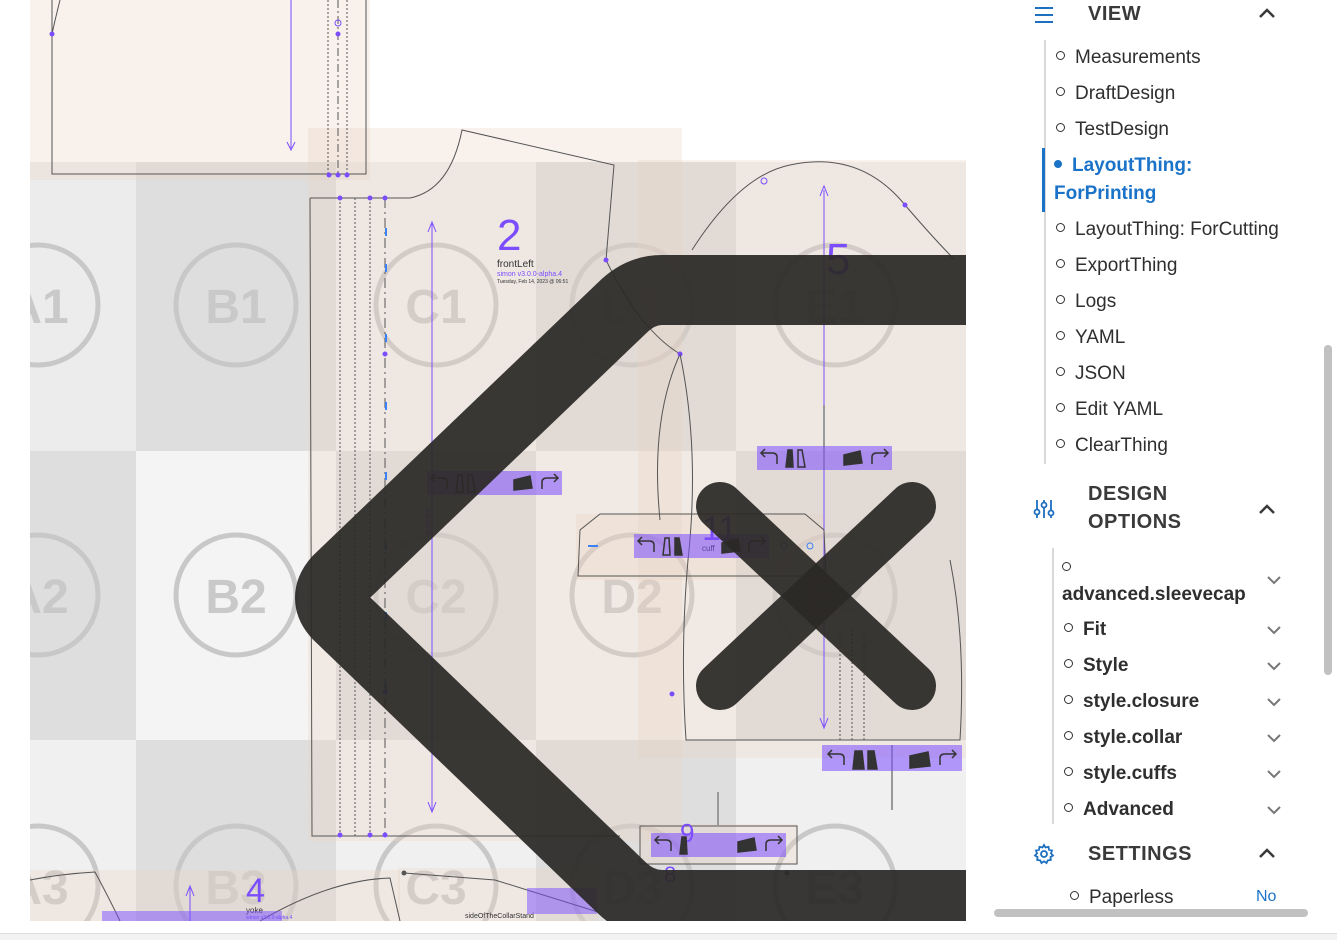  I want to click on sliders-icon, so click(1044, 509).